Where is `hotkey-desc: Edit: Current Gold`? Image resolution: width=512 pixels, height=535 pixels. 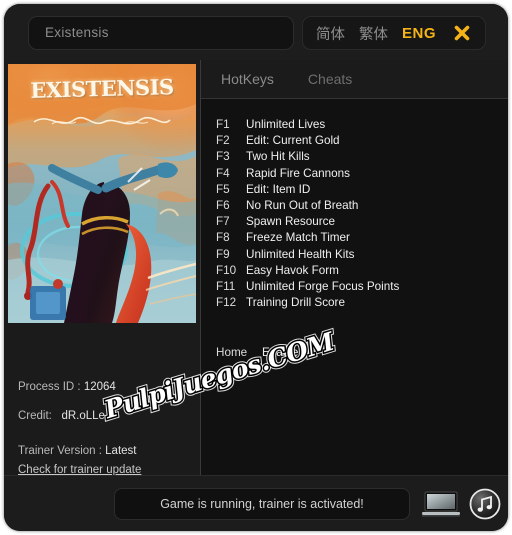
hotkey-desc: Edit: Current Gold is located at coordinates (293, 141).